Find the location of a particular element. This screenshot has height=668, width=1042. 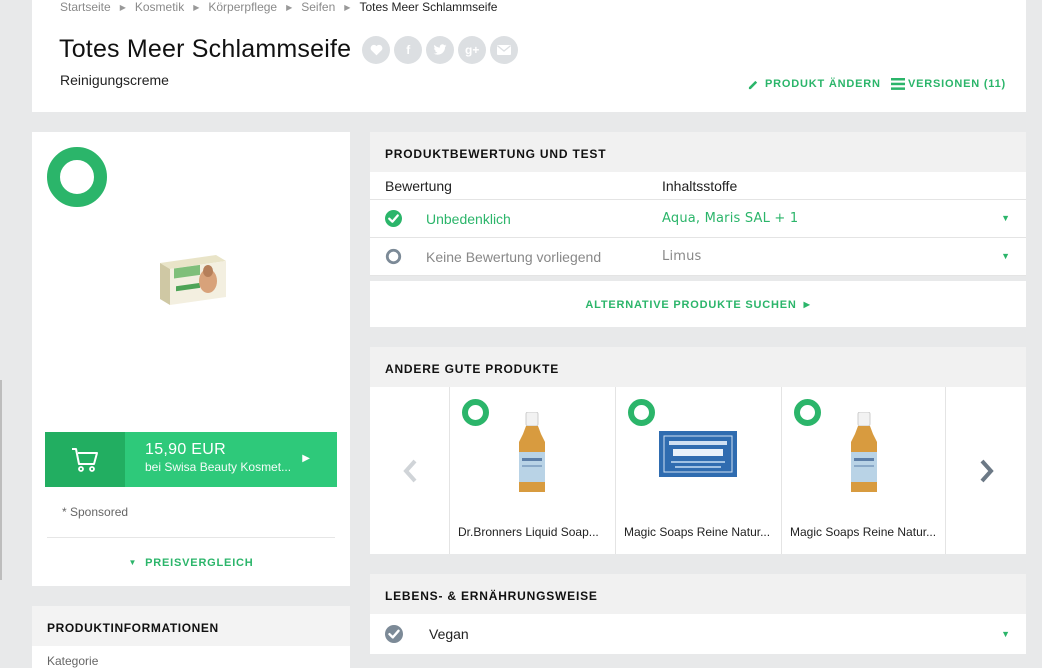

review-heading: PRODUKTBEWERTUNG UND TEST is located at coordinates (698, 152).